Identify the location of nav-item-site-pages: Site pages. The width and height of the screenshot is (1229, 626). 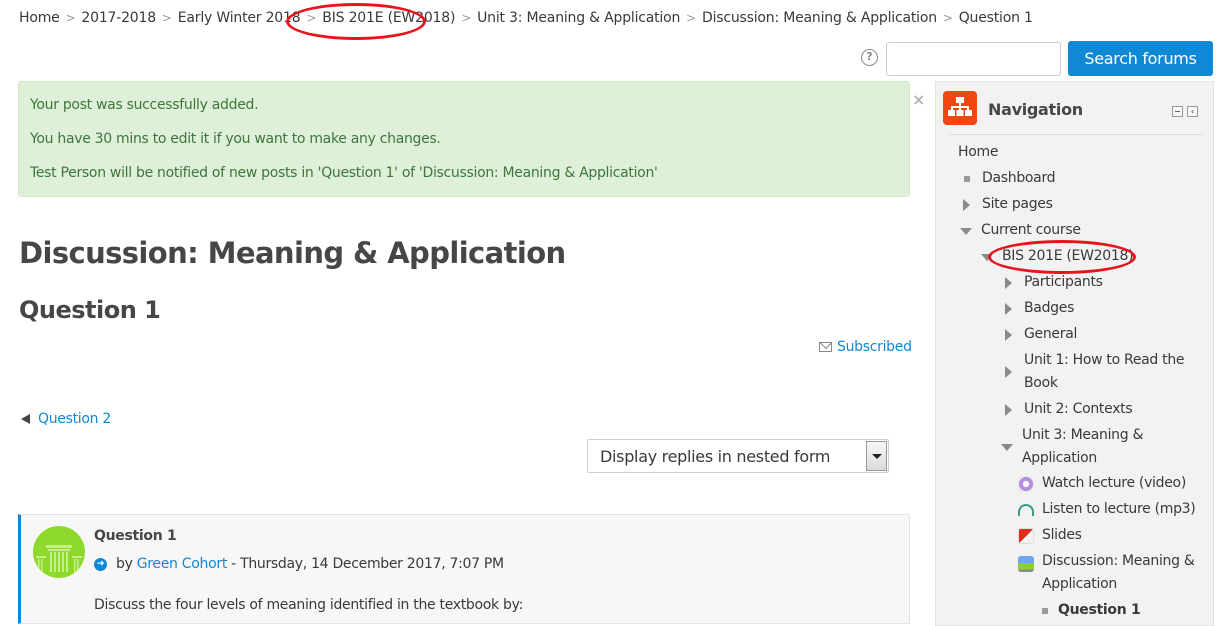
(1007, 204).